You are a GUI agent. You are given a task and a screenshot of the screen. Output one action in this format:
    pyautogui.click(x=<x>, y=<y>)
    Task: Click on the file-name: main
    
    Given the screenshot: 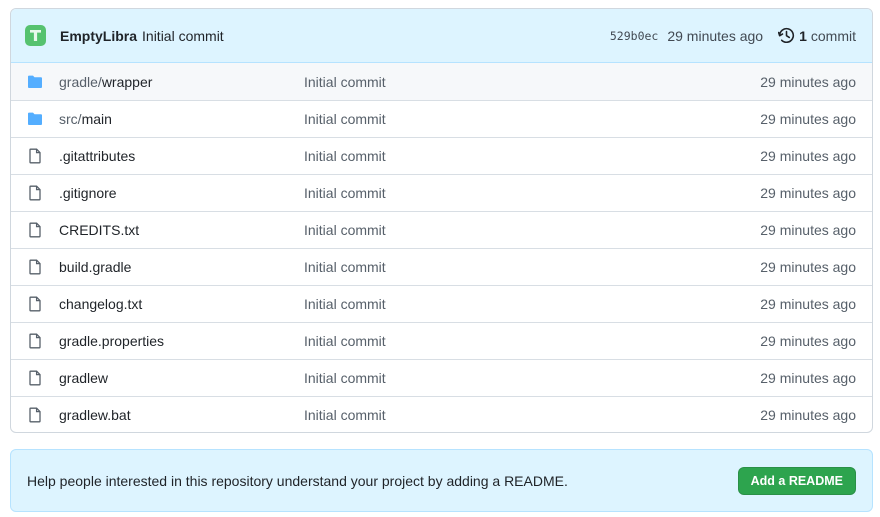 What is the action you would take?
    pyautogui.click(x=96, y=119)
    